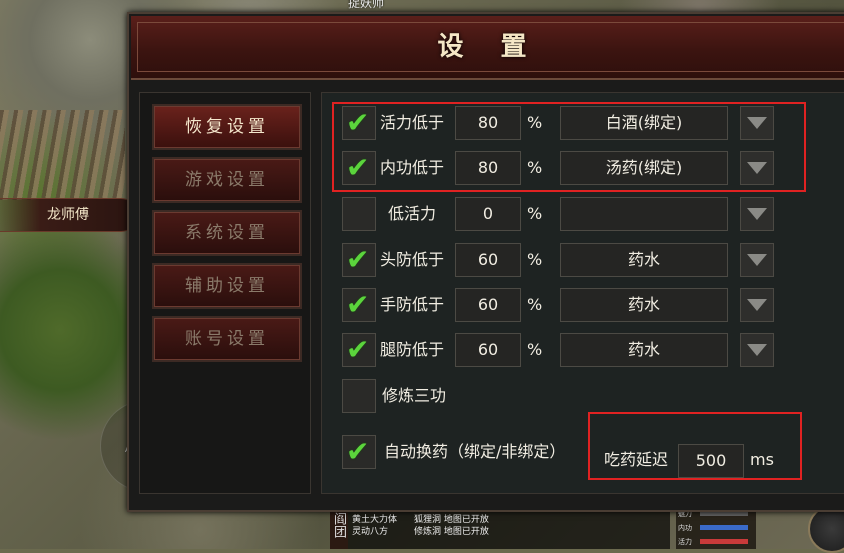  Describe the element at coordinates (685, 542) in the screenshot. I see `hud-label: 活力` at that location.